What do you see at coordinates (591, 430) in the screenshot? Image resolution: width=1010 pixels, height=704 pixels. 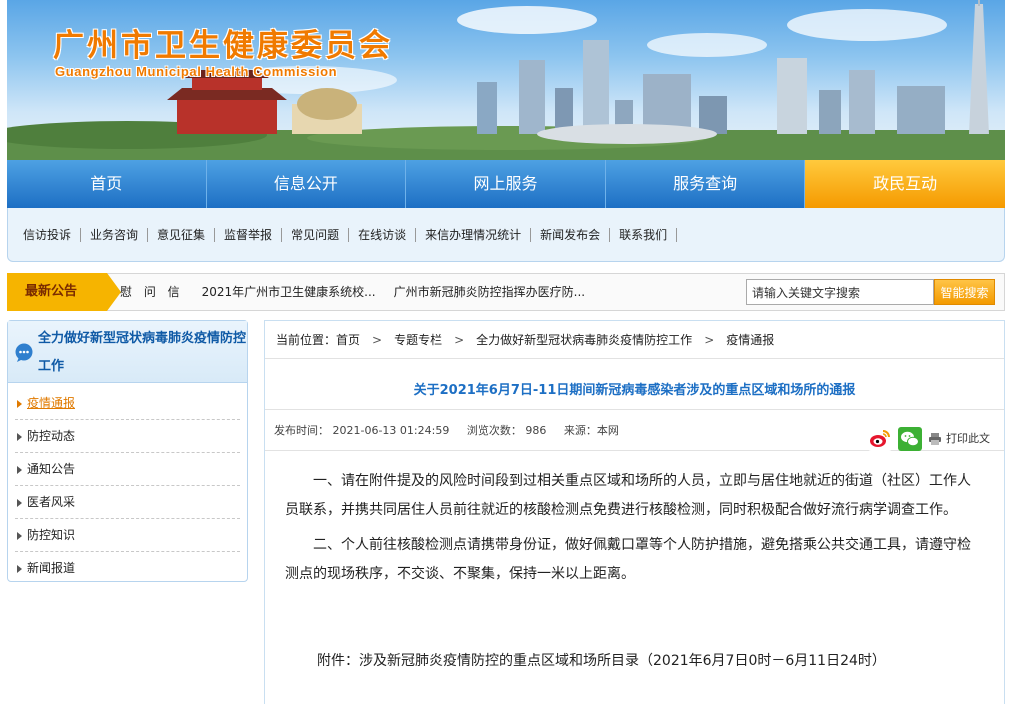 I see `article-source: 来源：本网` at bounding box center [591, 430].